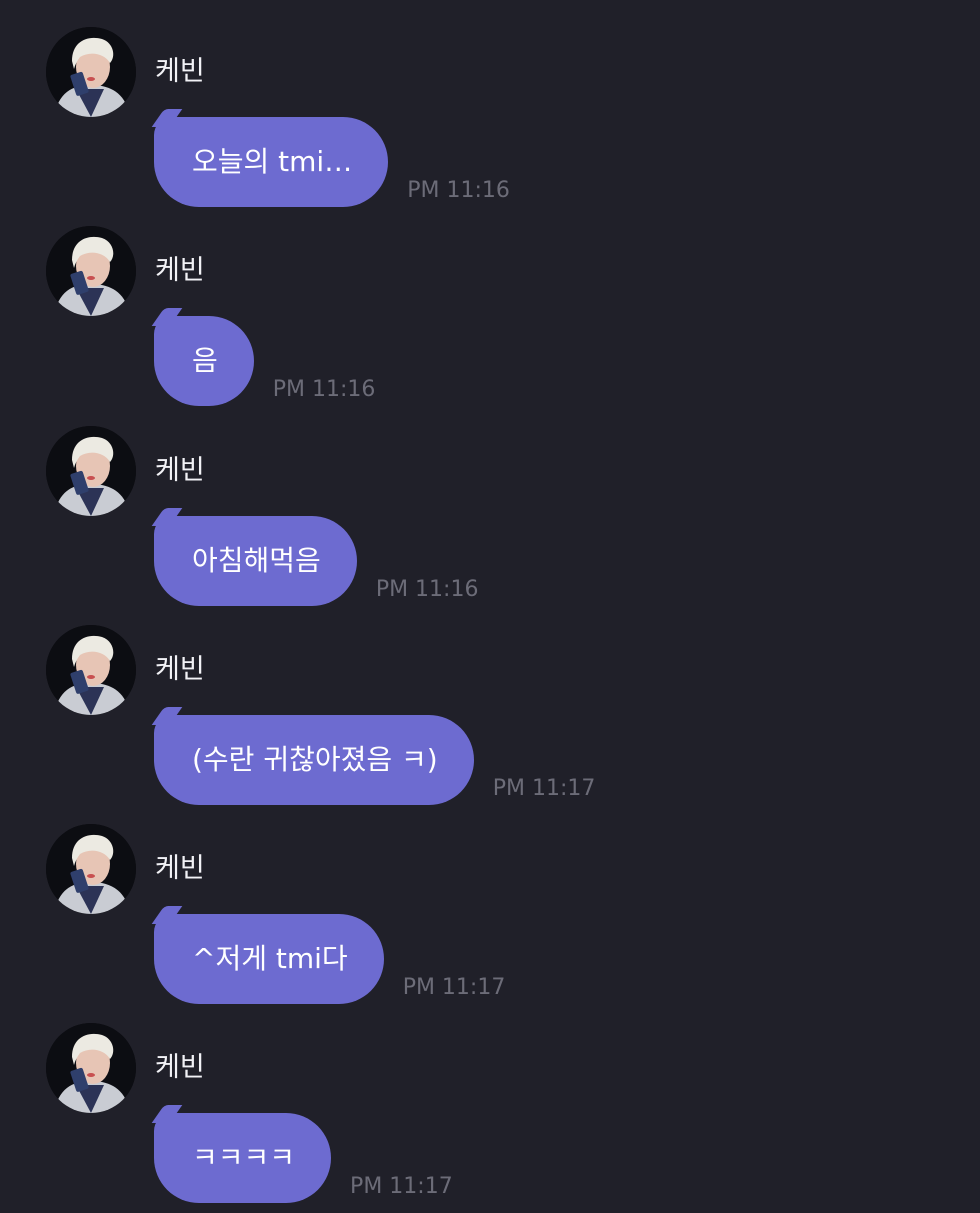 The height and width of the screenshot is (1213, 980). I want to click on message-row: (수란 귀찮아졌음 ㅋ) PM 11:17, so click(374, 760).